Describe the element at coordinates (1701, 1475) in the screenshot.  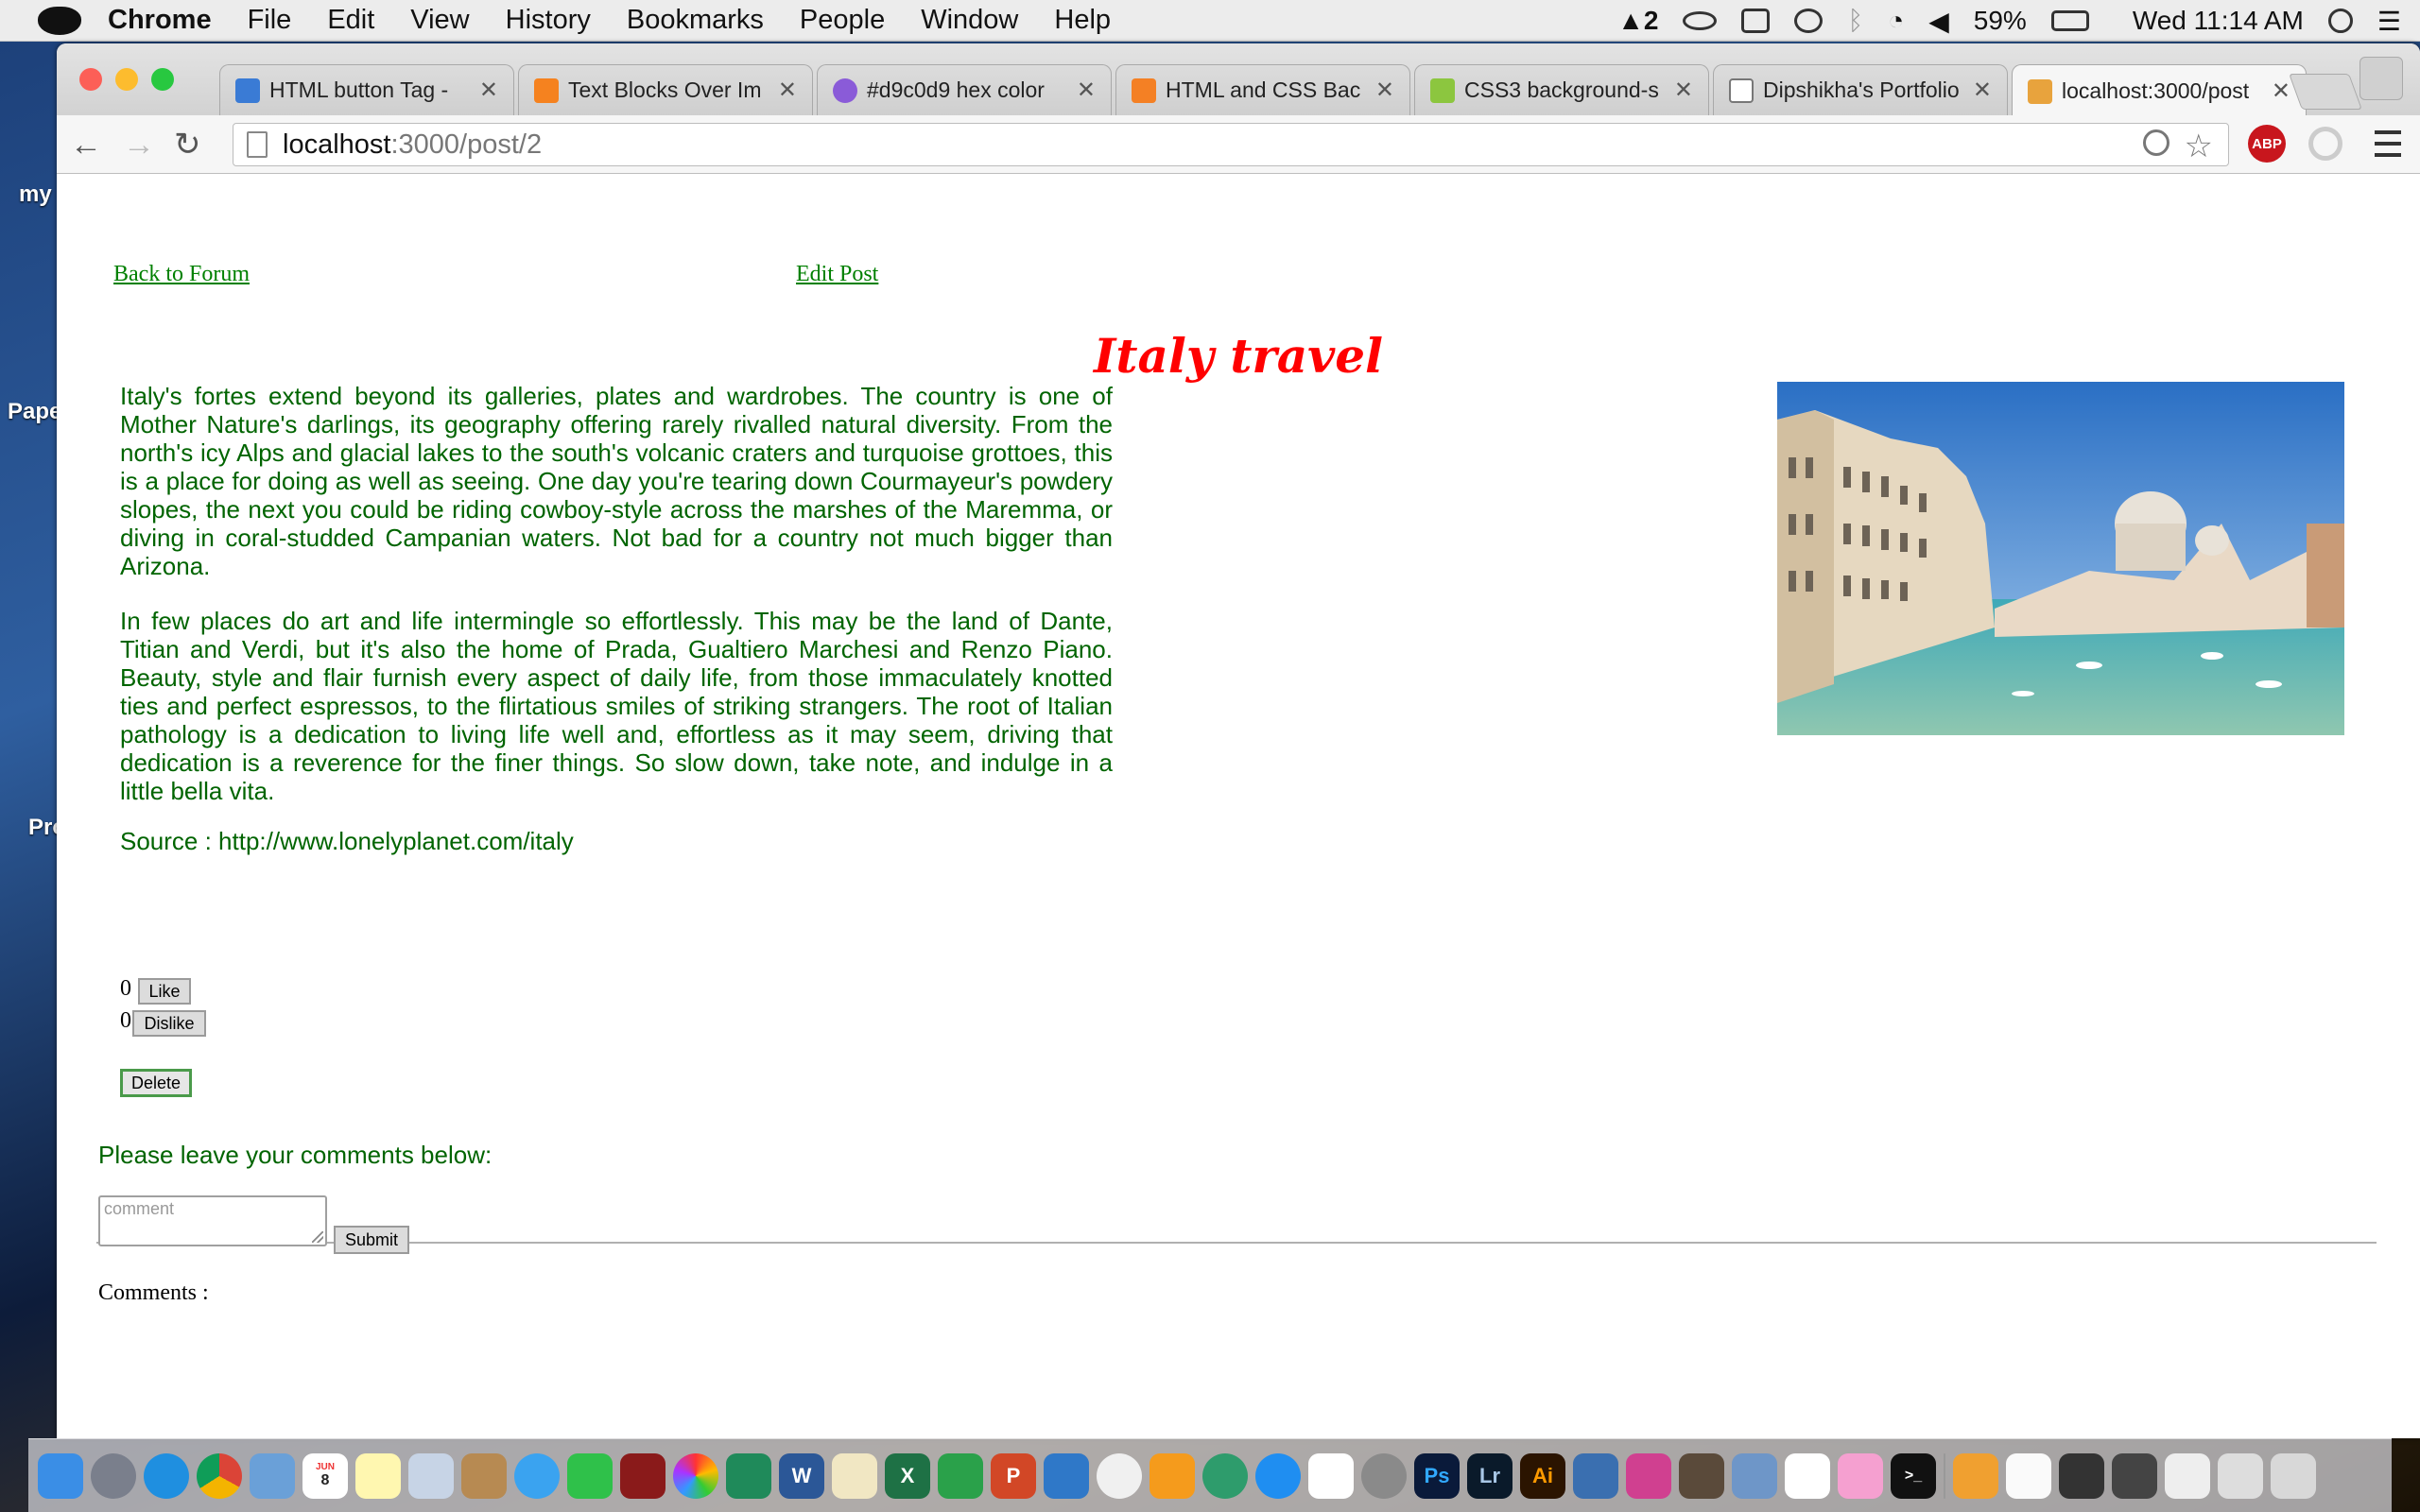
I see `sublime-icon` at that location.